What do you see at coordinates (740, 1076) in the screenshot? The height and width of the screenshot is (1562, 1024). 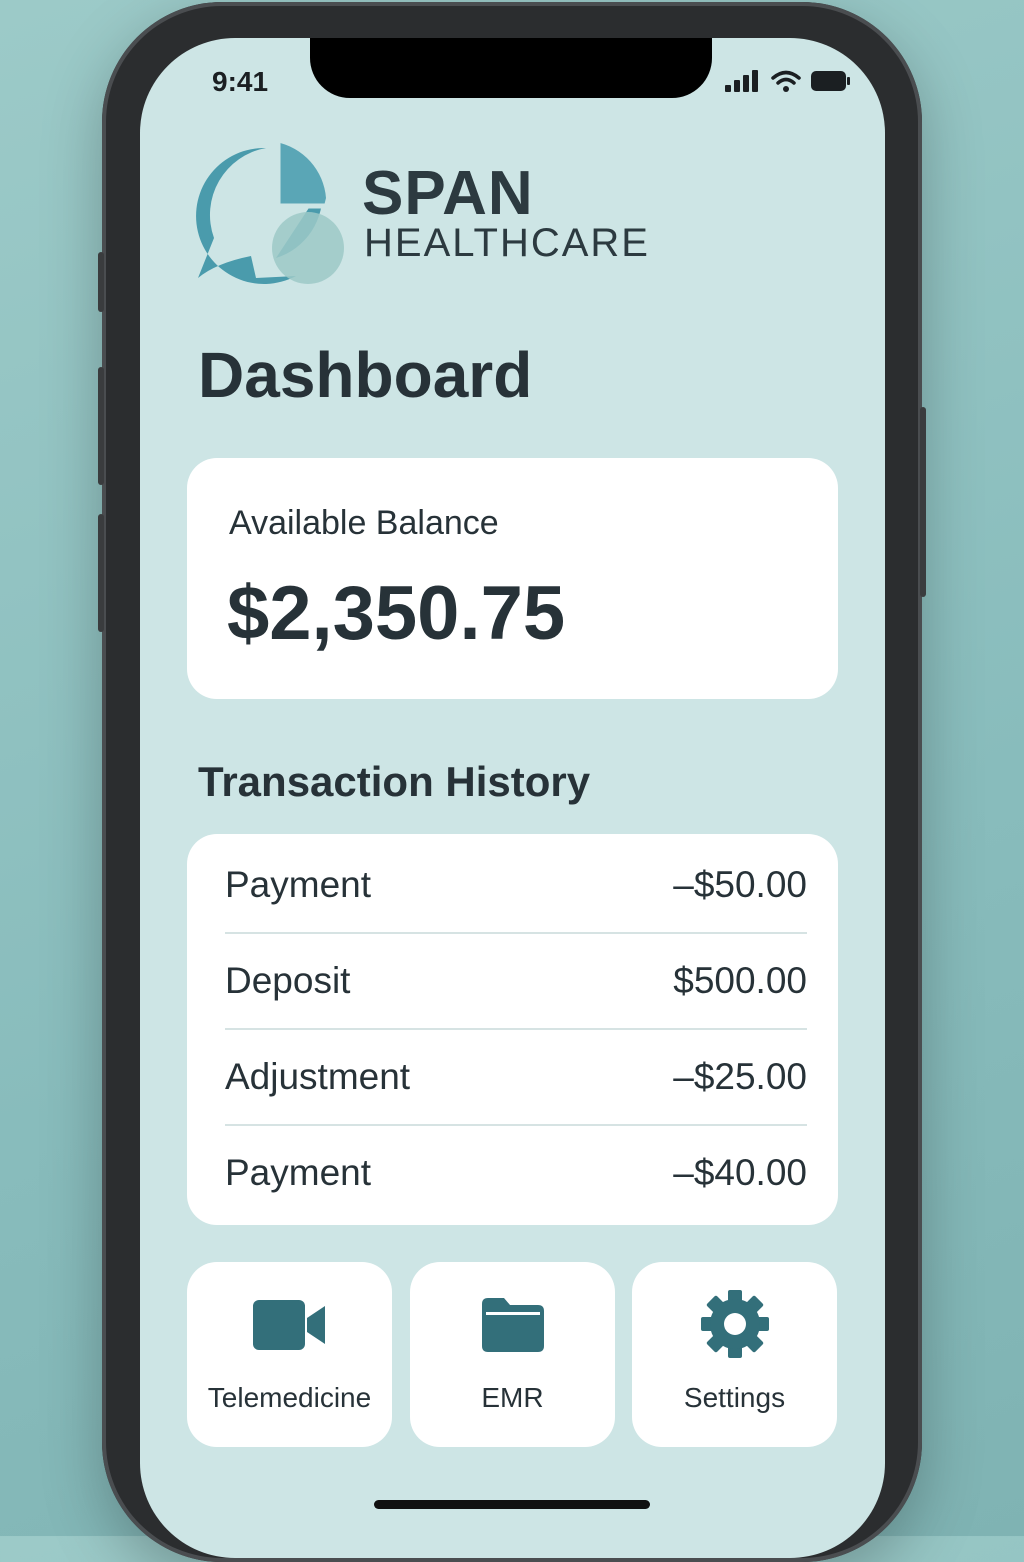 I see `transaction-amount: –$25.00` at bounding box center [740, 1076].